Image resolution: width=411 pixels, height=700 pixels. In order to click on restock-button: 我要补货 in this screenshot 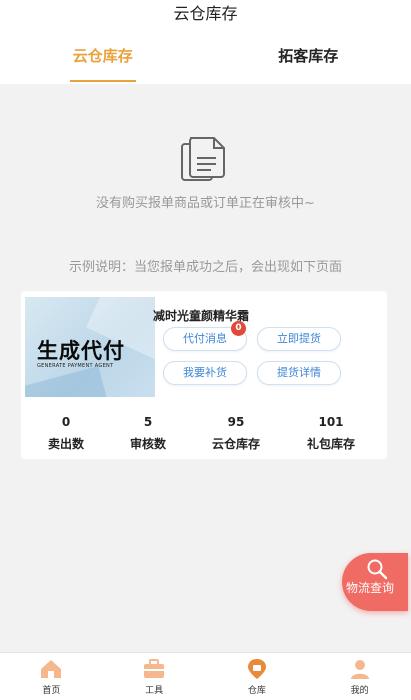, I will do `click(205, 373)`.